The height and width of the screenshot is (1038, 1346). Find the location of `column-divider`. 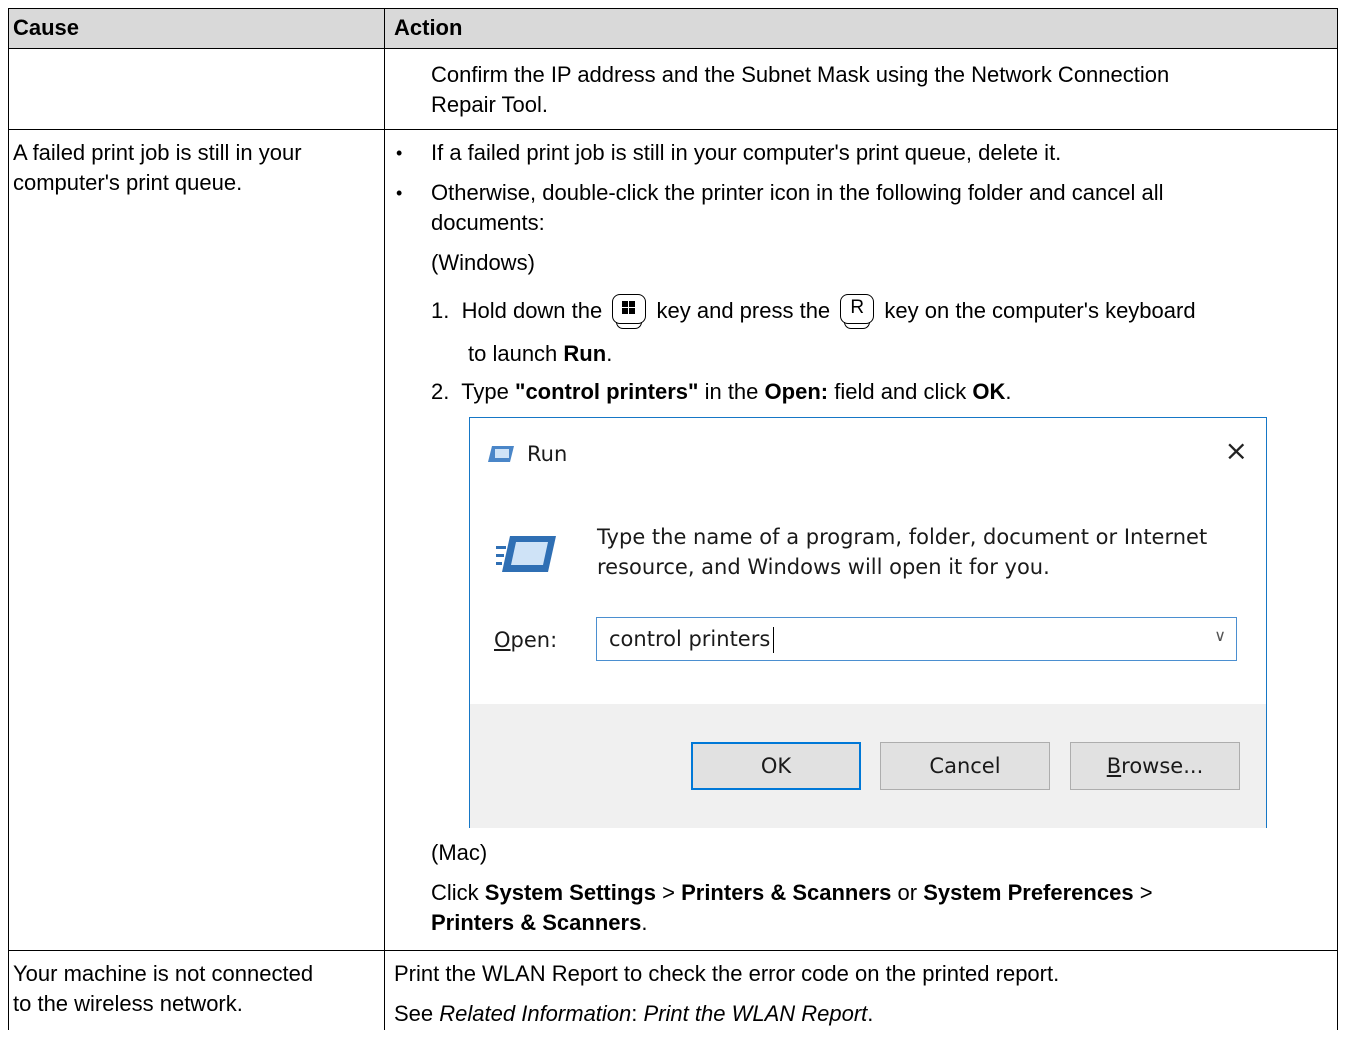

column-divider is located at coordinates (384, 519).